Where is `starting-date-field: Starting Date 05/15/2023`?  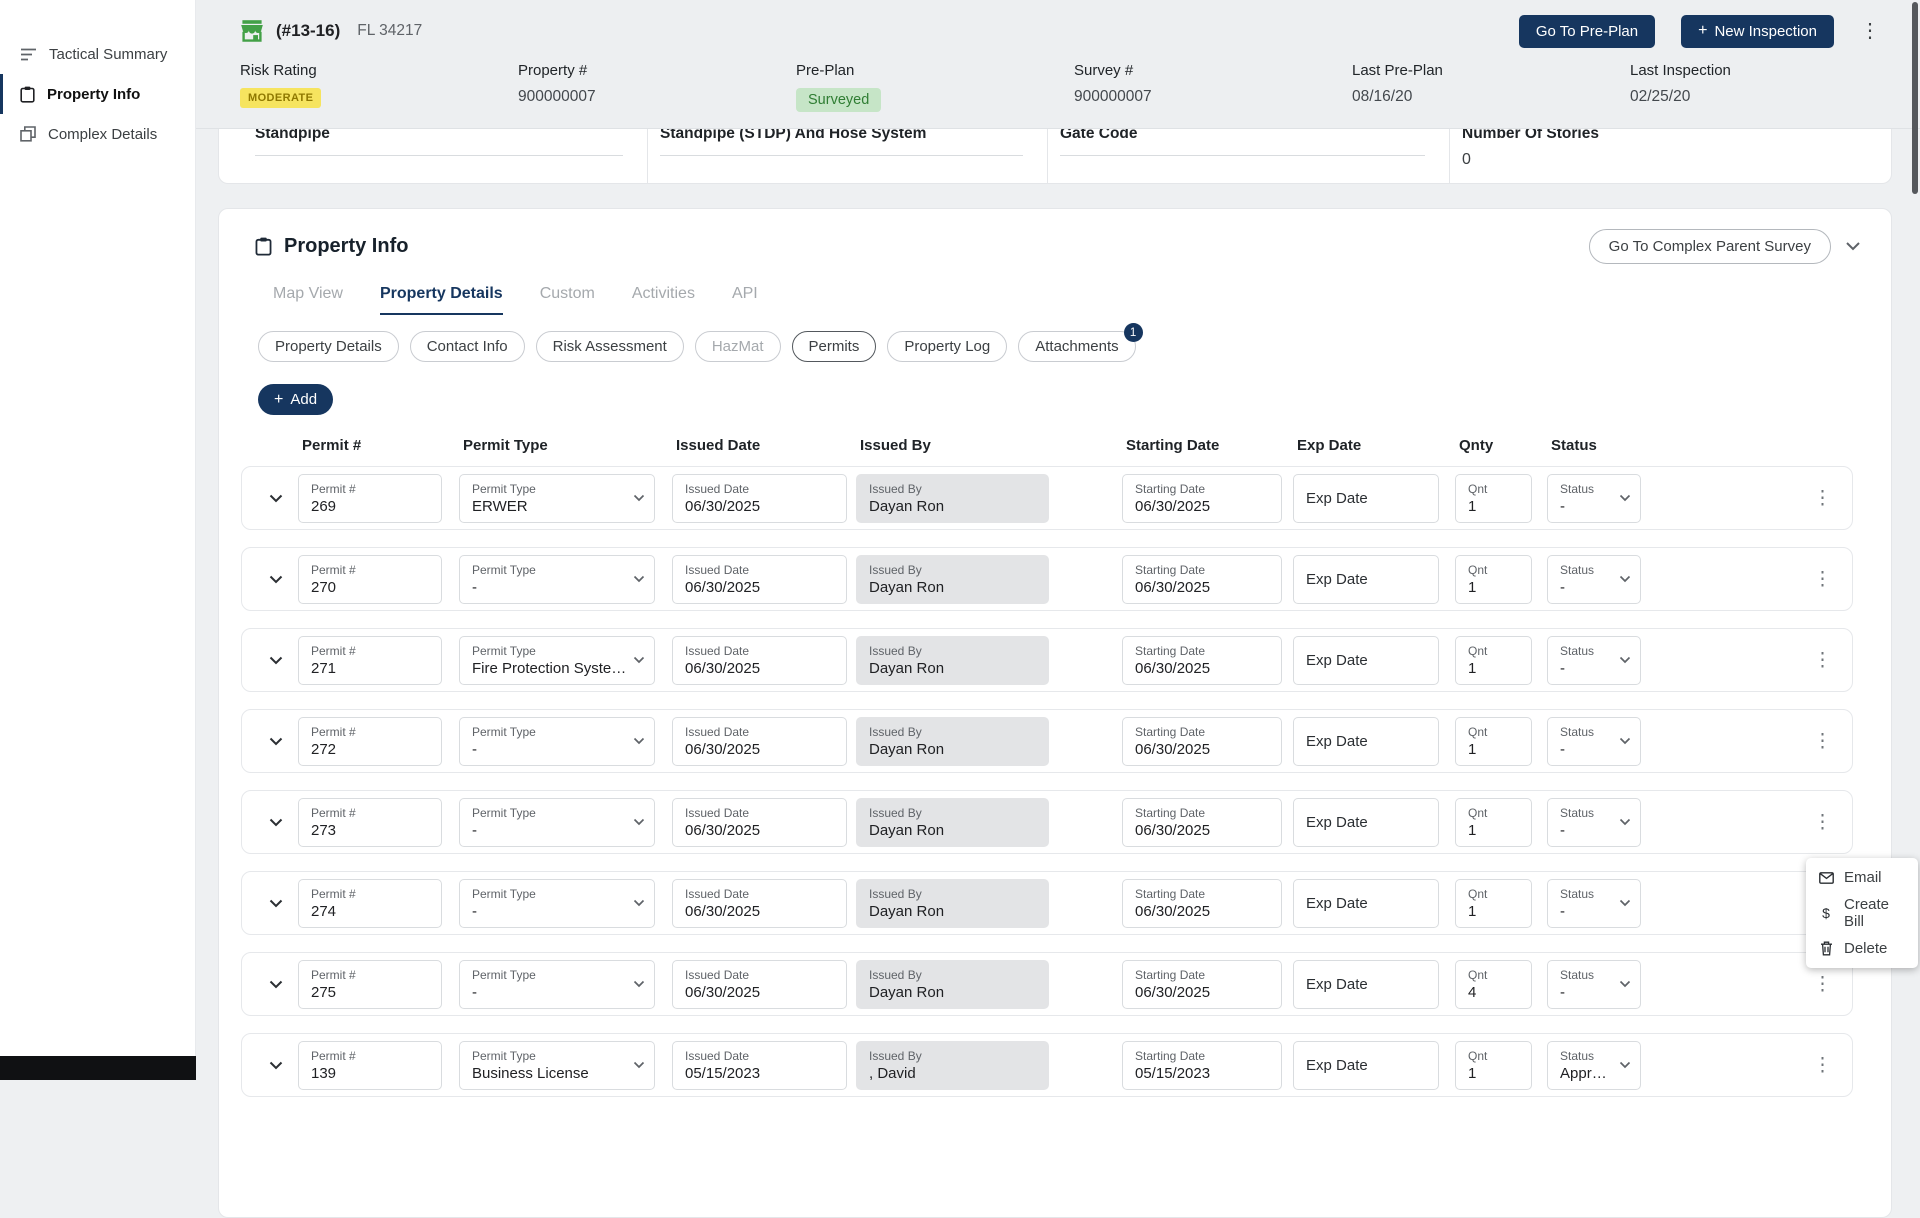
starting-date-field: Starting Date 05/15/2023 is located at coordinates (1202, 1065).